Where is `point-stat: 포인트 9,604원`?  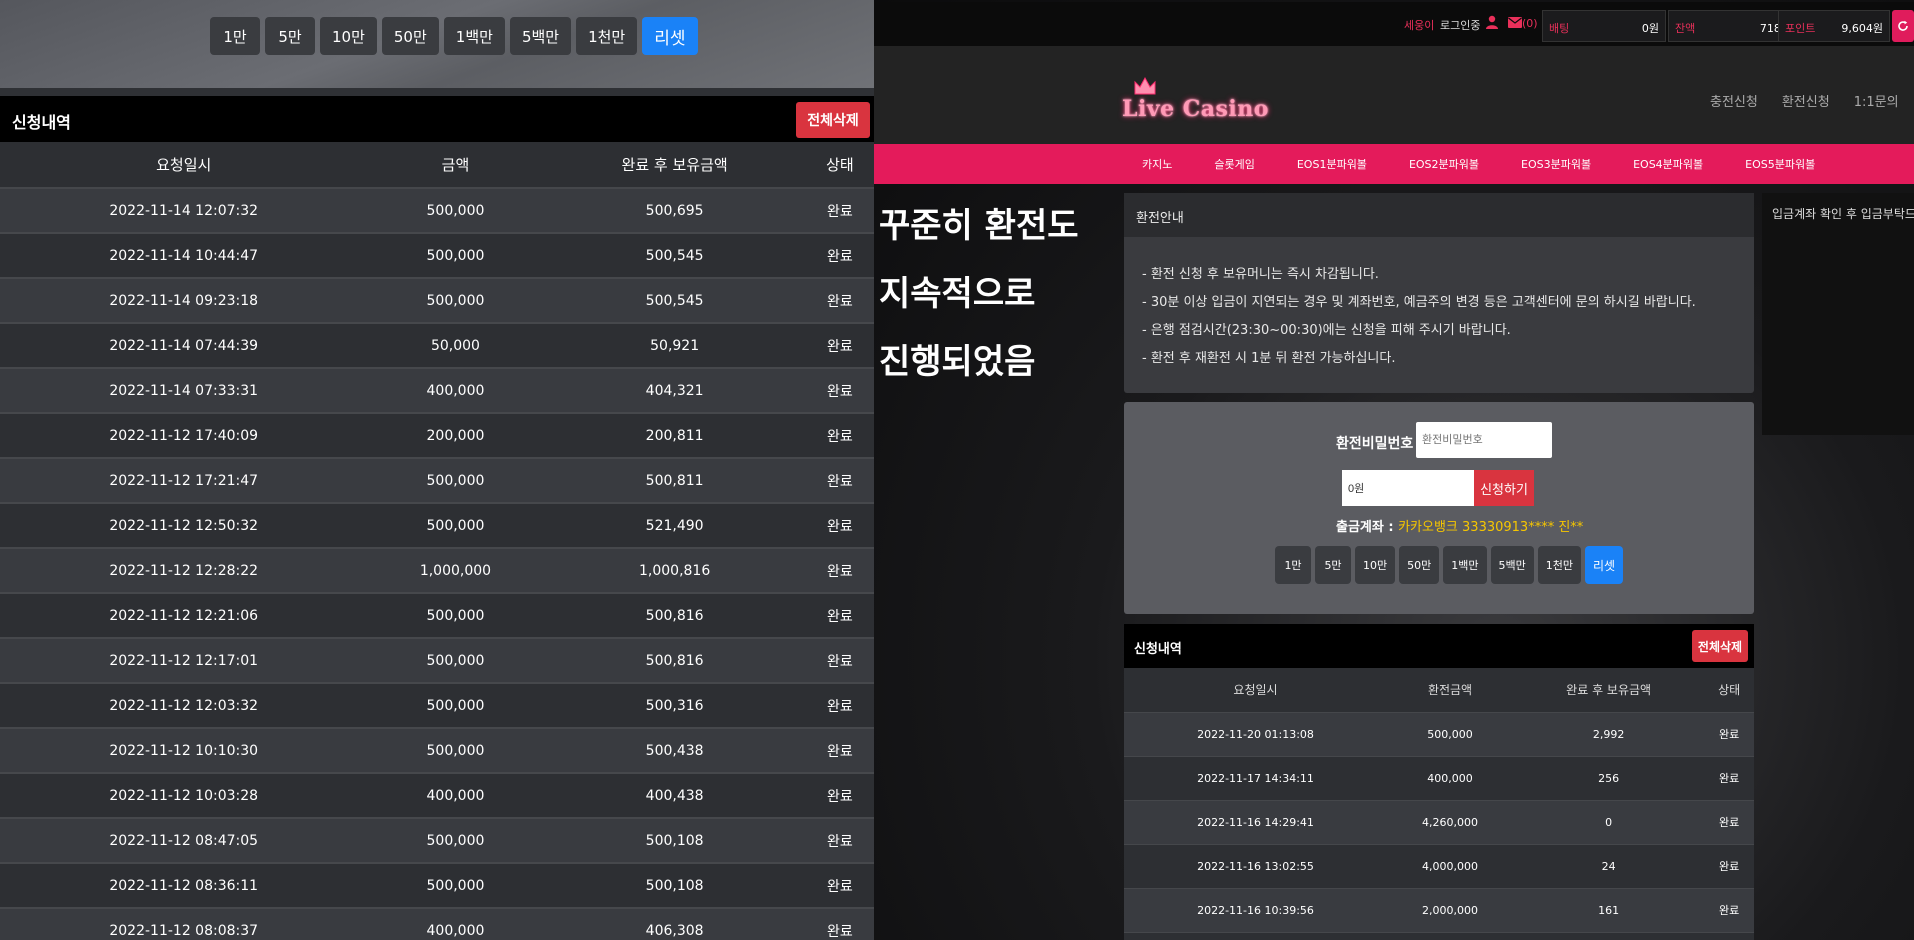
point-stat: 포인트 9,604원 is located at coordinates (1834, 26).